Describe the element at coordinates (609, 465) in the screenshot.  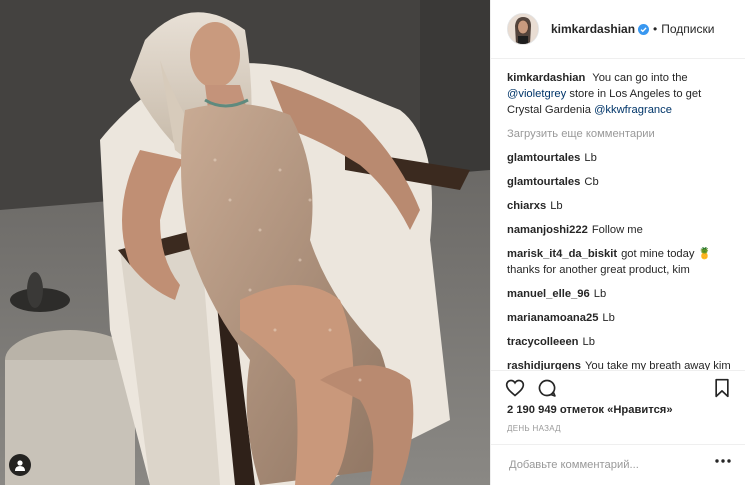
I see `add-comment-input` at that location.